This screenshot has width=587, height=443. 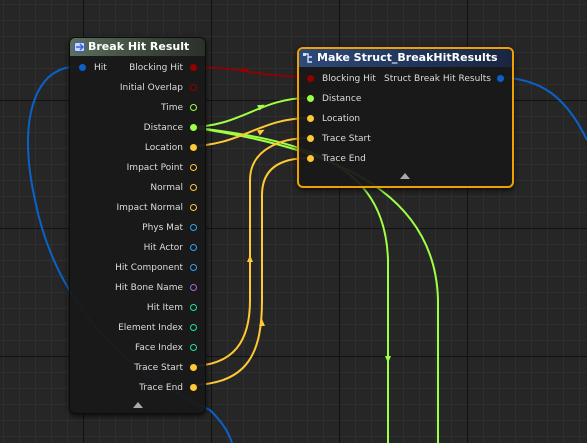 What do you see at coordinates (193, 387) in the screenshot?
I see `trace-end-output-pin` at bounding box center [193, 387].